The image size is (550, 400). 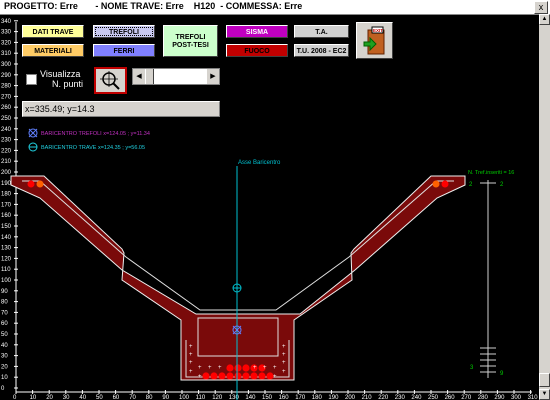 I want to click on x-tick-label: 280, so click(x=483, y=397).